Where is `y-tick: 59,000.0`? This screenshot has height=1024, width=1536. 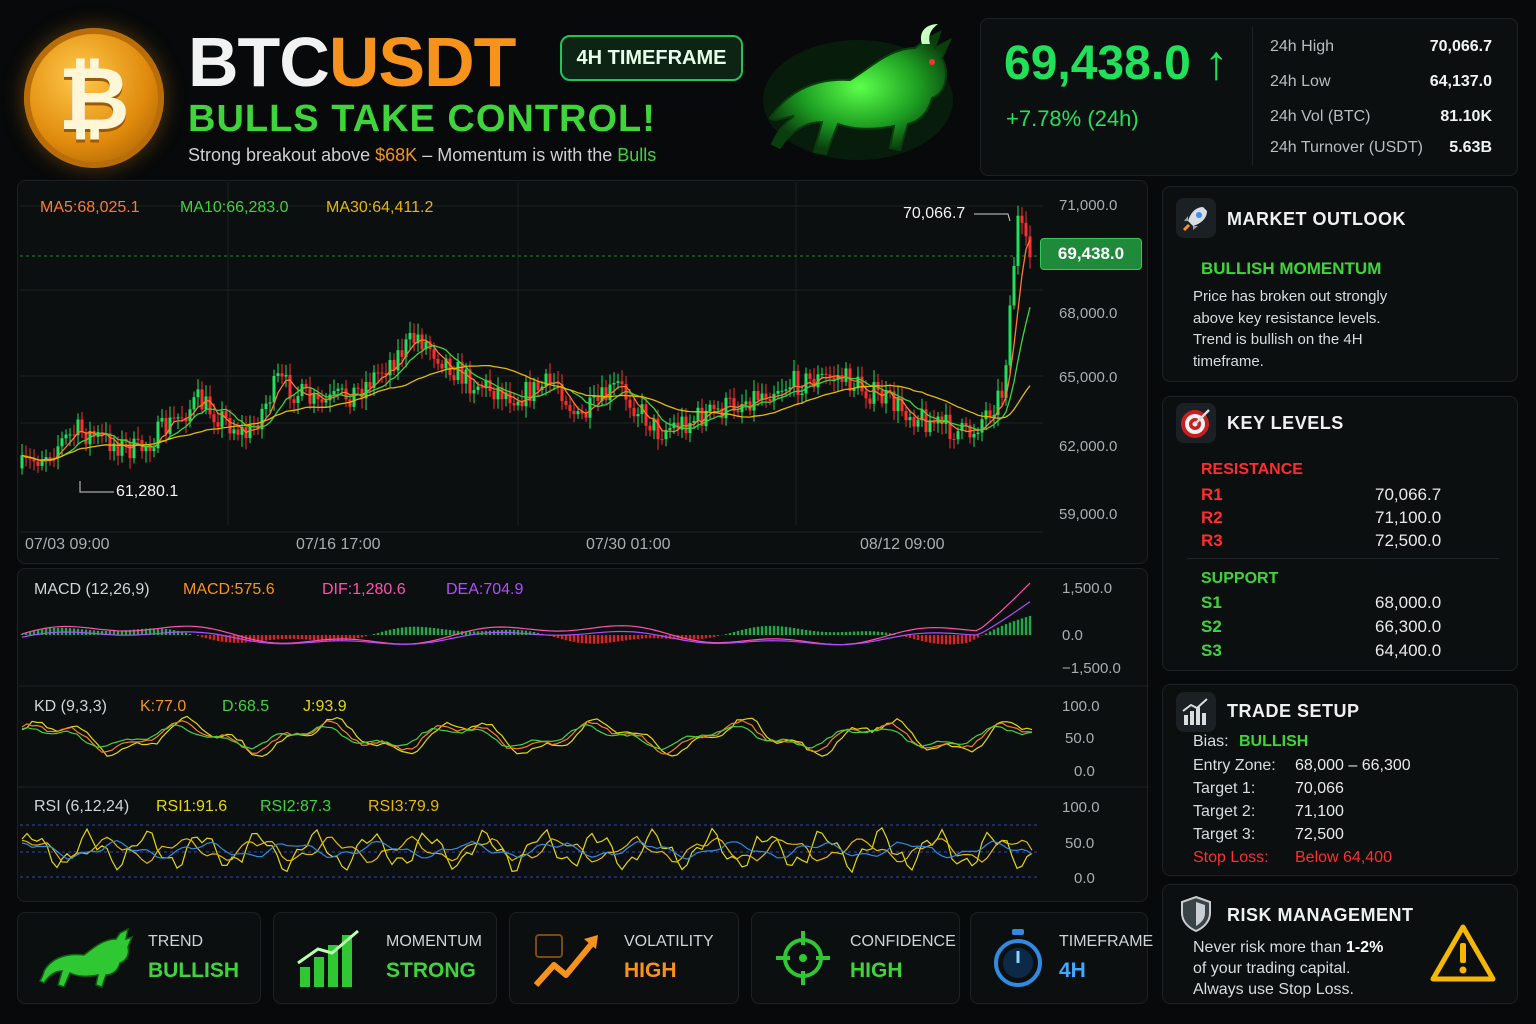 y-tick: 59,000.0 is located at coordinates (1088, 514).